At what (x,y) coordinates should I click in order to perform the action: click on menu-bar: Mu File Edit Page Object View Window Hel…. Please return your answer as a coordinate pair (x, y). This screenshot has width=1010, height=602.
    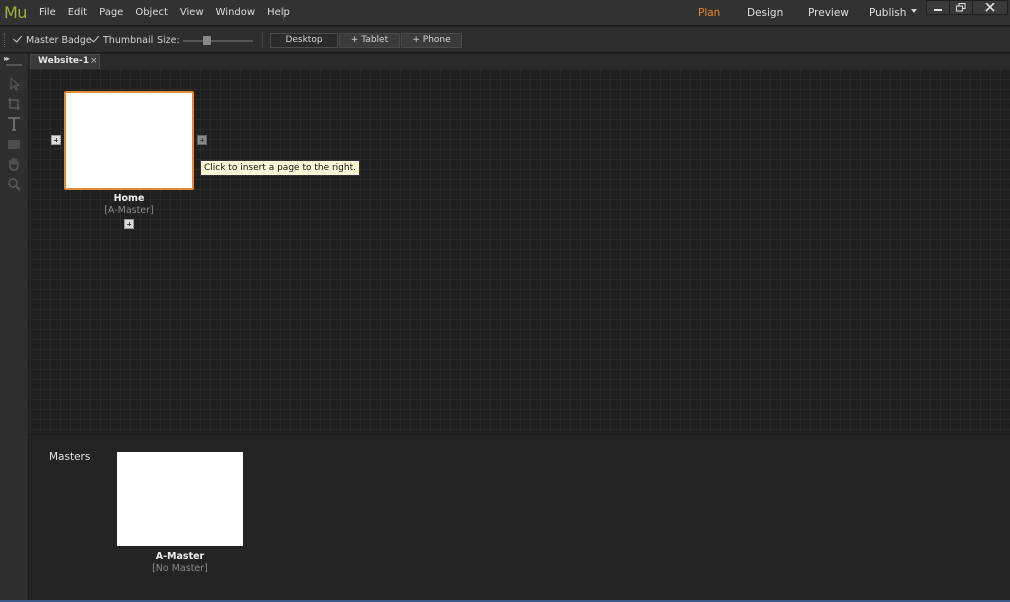
    Looking at the image, I should click on (505, 13).